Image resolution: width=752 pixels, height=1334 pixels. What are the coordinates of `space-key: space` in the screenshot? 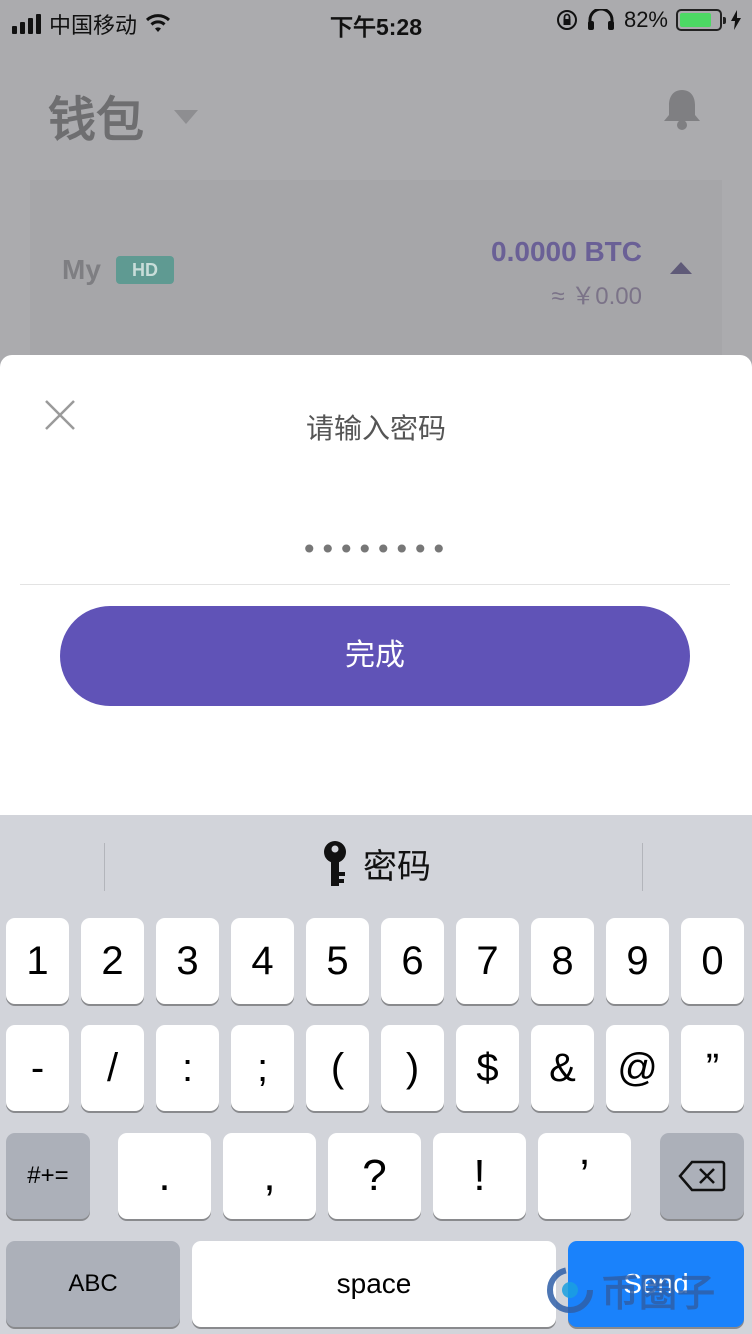 It's located at (374, 1284).